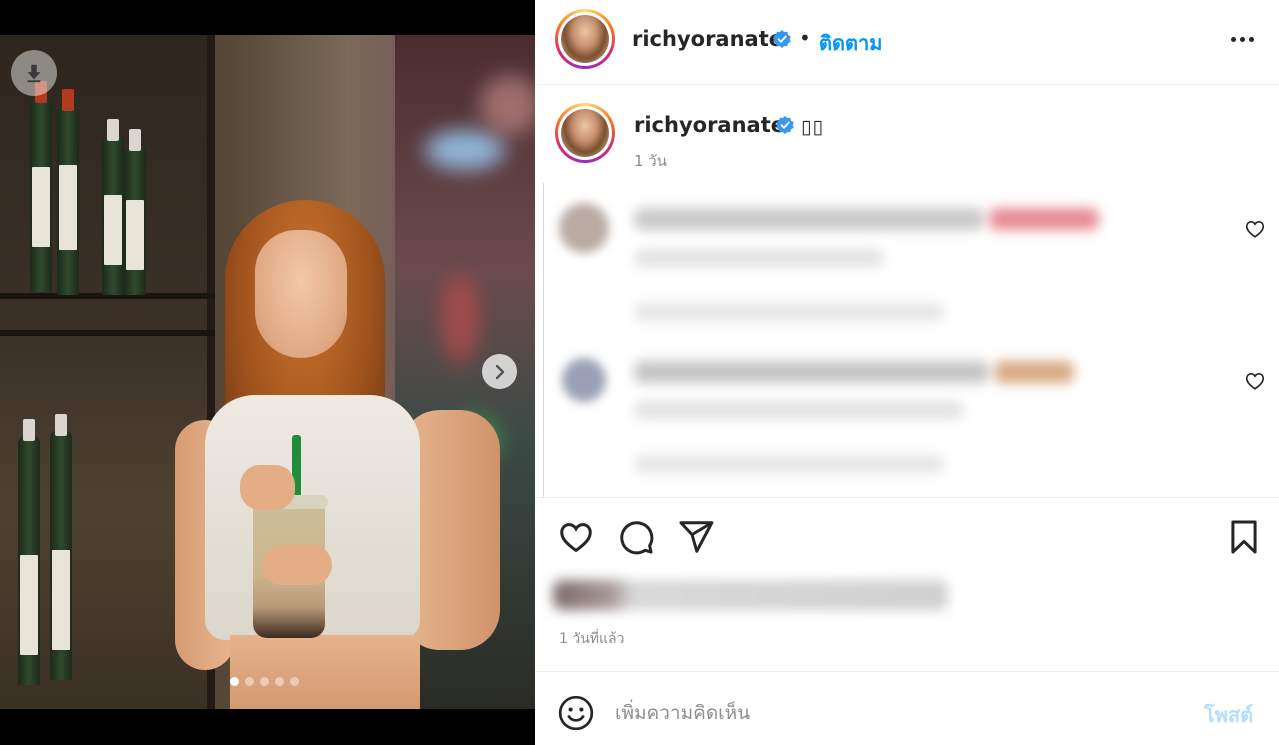  I want to click on more-options-button, so click(1242, 39).